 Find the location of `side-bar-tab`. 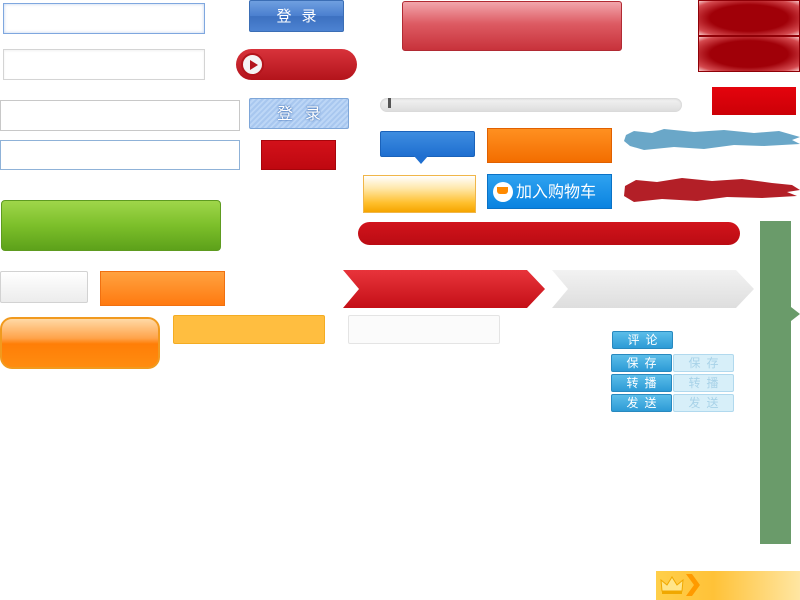

side-bar-tab is located at coordinates (795, 314).